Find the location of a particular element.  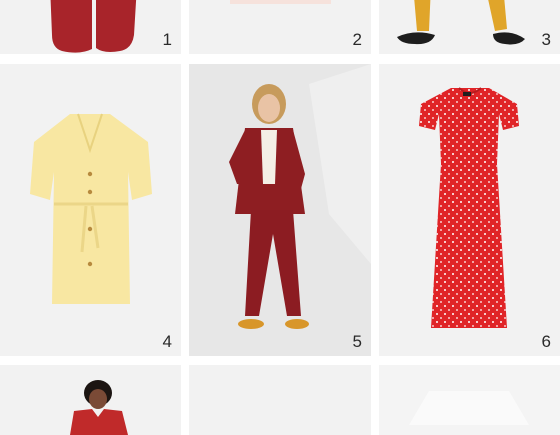

item-number: 1 is located at coordinates (167, 39).